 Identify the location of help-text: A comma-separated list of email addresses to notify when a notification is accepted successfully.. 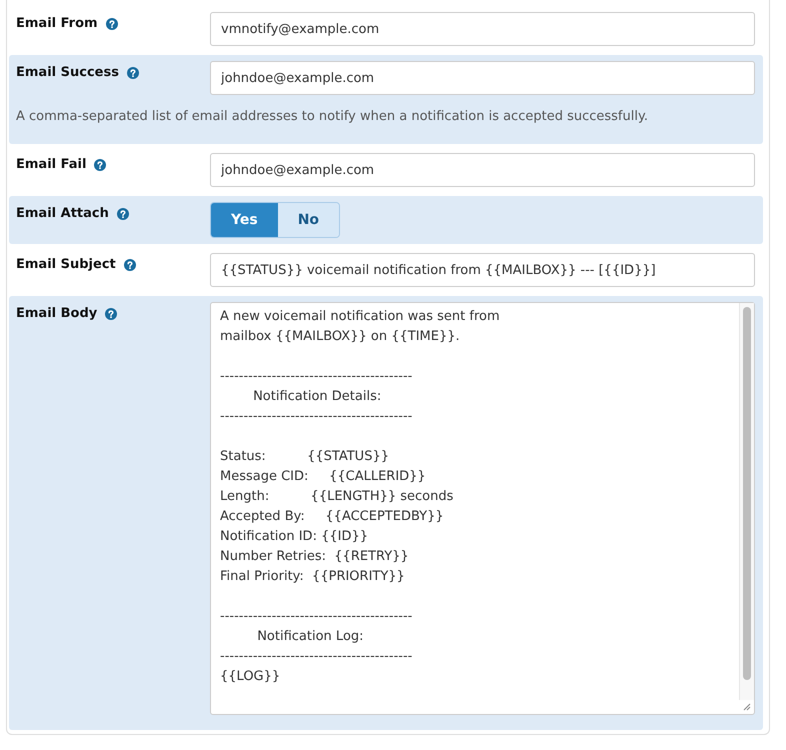
(332, 116).